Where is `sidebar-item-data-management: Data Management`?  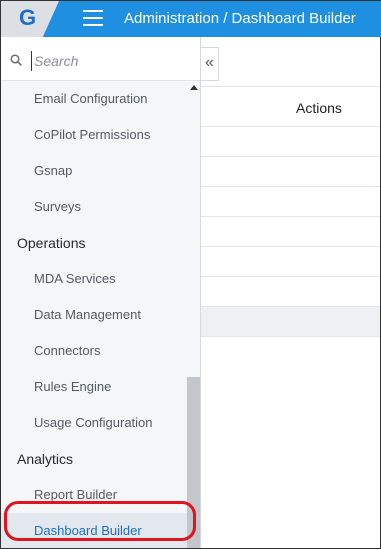 sidebar-item-data-management: Data Management is located at coordinates (94, 315).